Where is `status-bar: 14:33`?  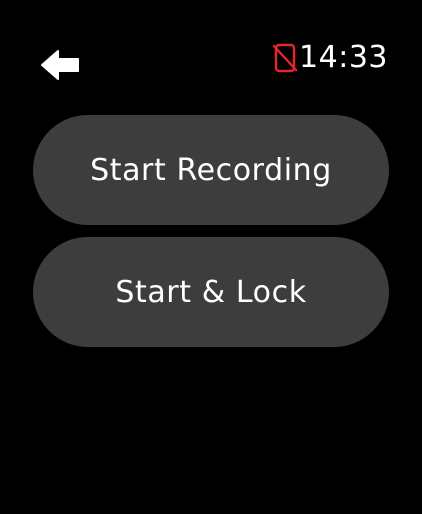
status-bar: 14:33 is located at coordinates (330, 58).